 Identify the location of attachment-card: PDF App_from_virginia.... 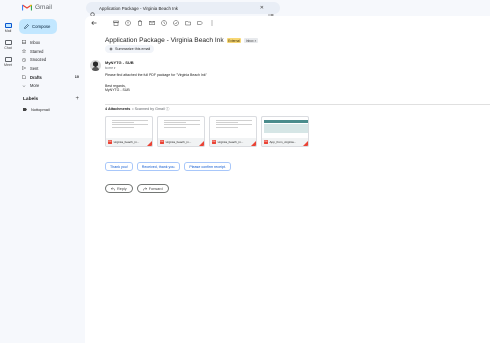
(285, 131).